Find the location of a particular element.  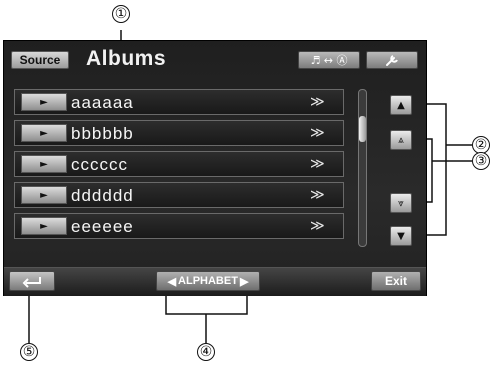

alphabet-left-icon: ◀ is located at coordinates (172, 281).